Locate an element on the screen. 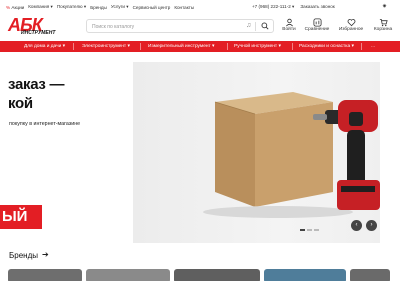 This screenshot has width=400, height=281. compare-button: Сравнение is located at coordinates (317, 25).